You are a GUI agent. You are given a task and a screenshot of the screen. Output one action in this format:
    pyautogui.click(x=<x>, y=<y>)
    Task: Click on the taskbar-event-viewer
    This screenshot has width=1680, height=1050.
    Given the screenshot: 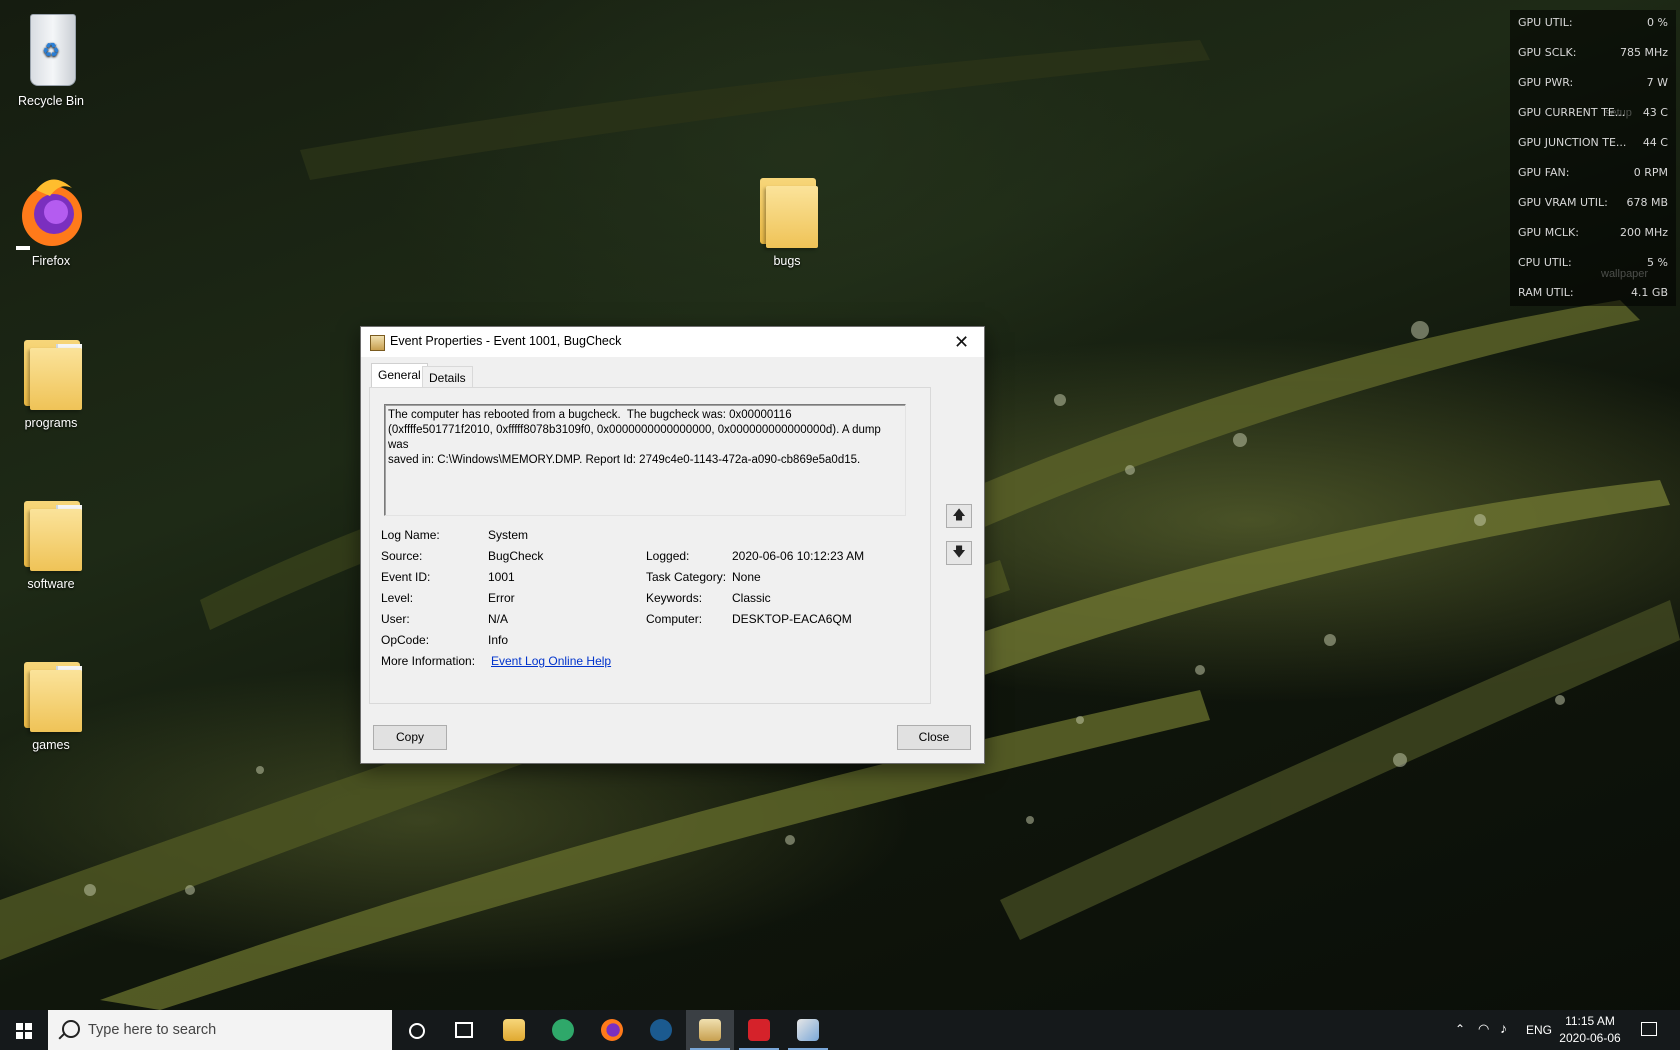 What is the action you would take?
    pyautogui.click(x=710, y=1030)
    